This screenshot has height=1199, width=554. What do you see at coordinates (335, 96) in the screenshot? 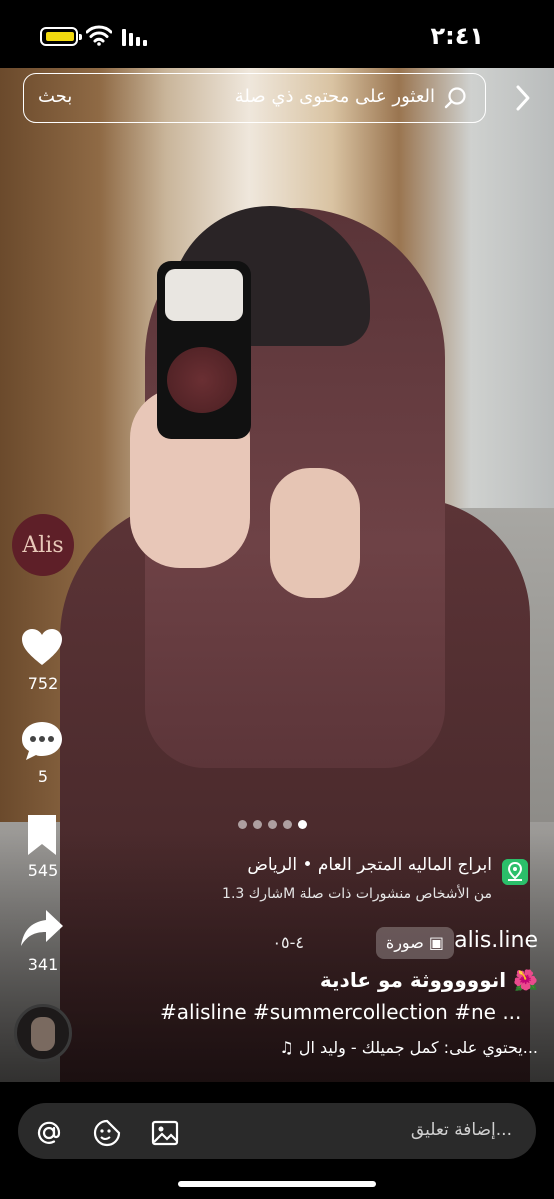
I see `search-input: العثور على محتوى ذي صلة` at bounding box center [335, 96].